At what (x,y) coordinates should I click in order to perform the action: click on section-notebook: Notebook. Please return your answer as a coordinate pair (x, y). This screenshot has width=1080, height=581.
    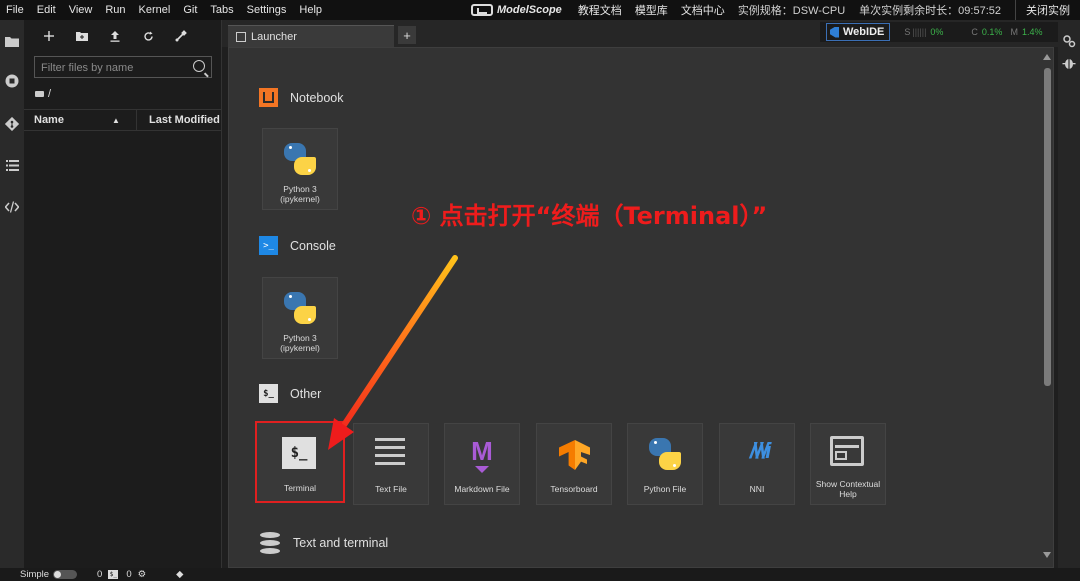
    Looking at the image, I should click on (301, 97).